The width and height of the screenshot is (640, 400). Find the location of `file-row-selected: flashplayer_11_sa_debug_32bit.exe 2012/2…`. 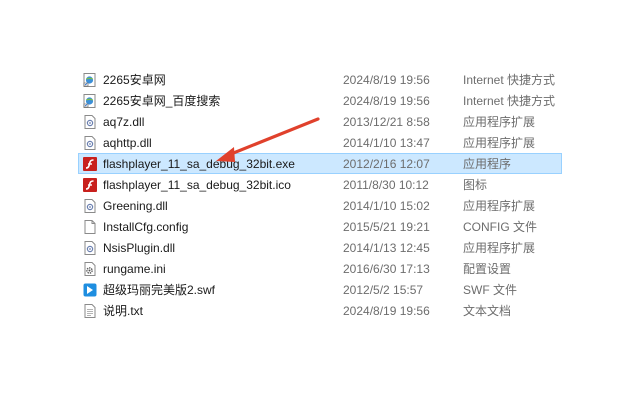

file-row-selected: flashplayer_11_sa_debug_32bit.exe 2012/2… is located at coordinates (320, 163).